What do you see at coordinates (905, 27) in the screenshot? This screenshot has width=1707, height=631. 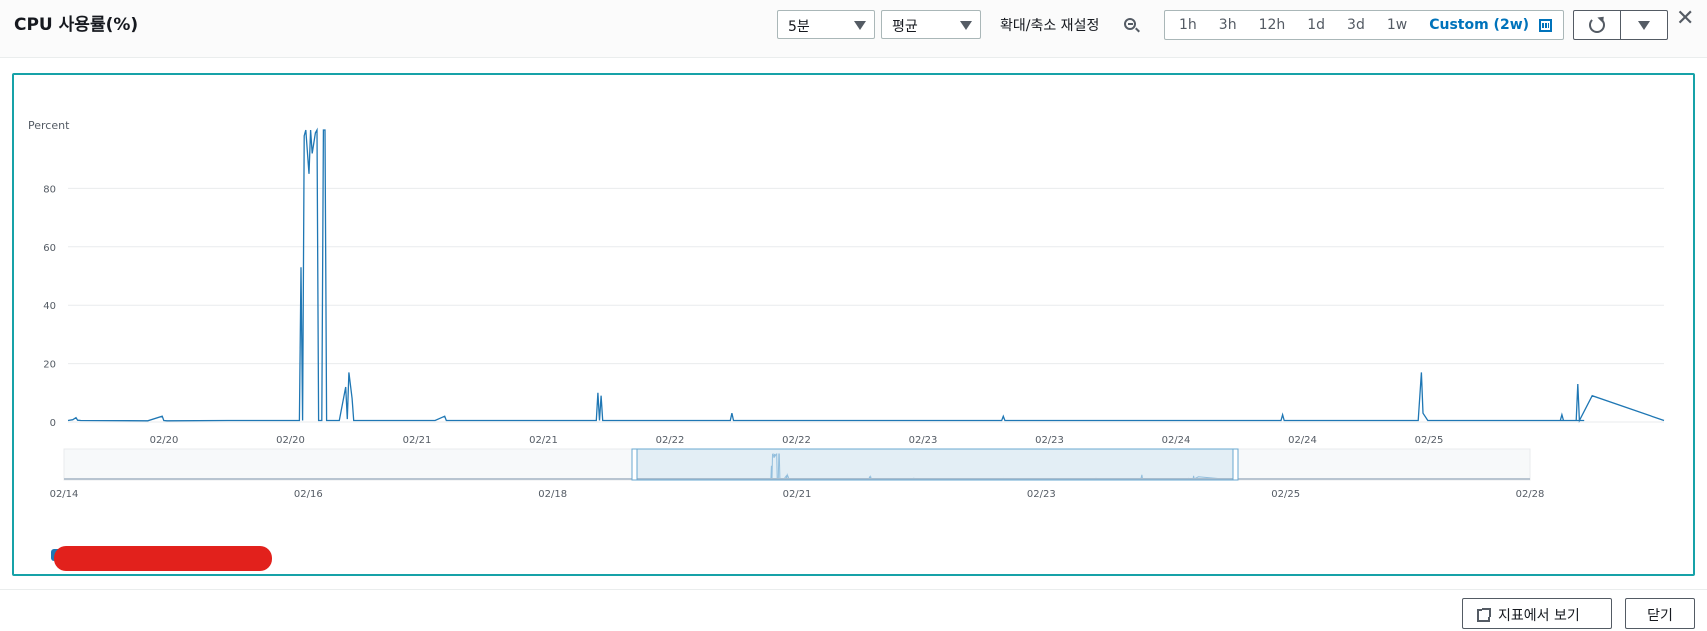 I see `statistic-select-value: 평균` at bounding box center [905, 27].